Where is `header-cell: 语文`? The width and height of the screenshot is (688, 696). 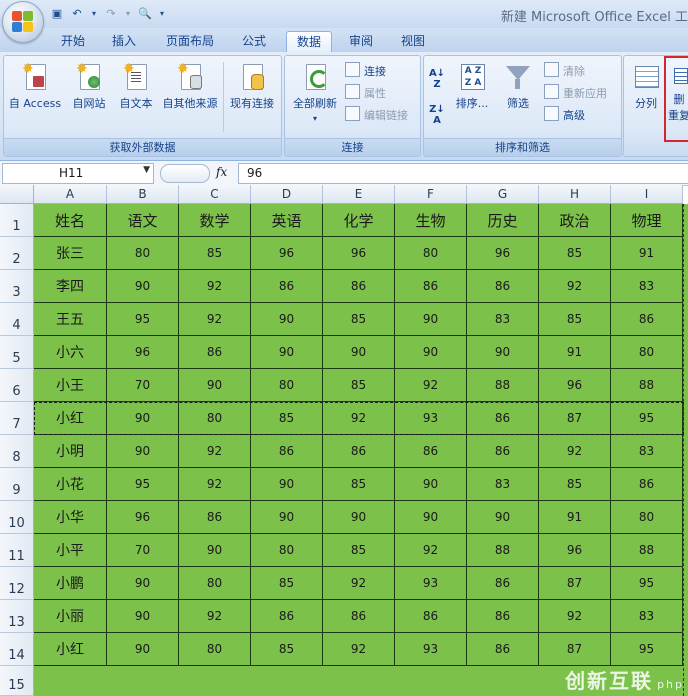 header-cell: 语文 is located at coordinates (143, 220).